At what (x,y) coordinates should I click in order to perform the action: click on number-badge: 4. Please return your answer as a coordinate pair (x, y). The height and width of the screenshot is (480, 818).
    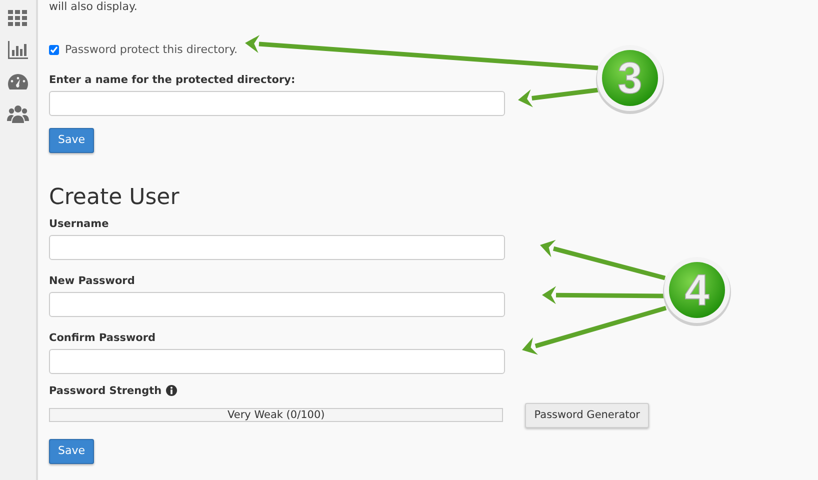
    Looking at the image, I should click on (697, 291).